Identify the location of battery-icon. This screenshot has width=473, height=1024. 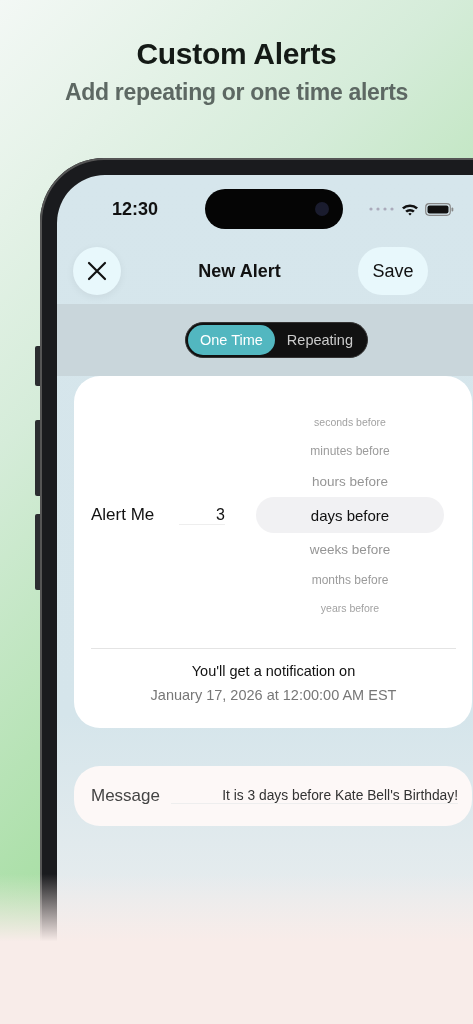
(439, 209).